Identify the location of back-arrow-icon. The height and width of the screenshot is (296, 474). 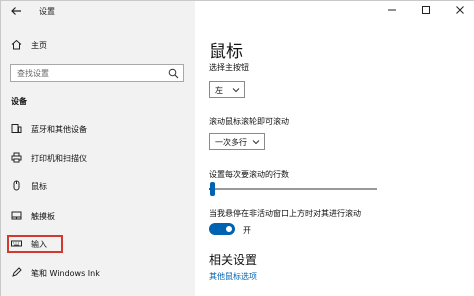
(16, 11).